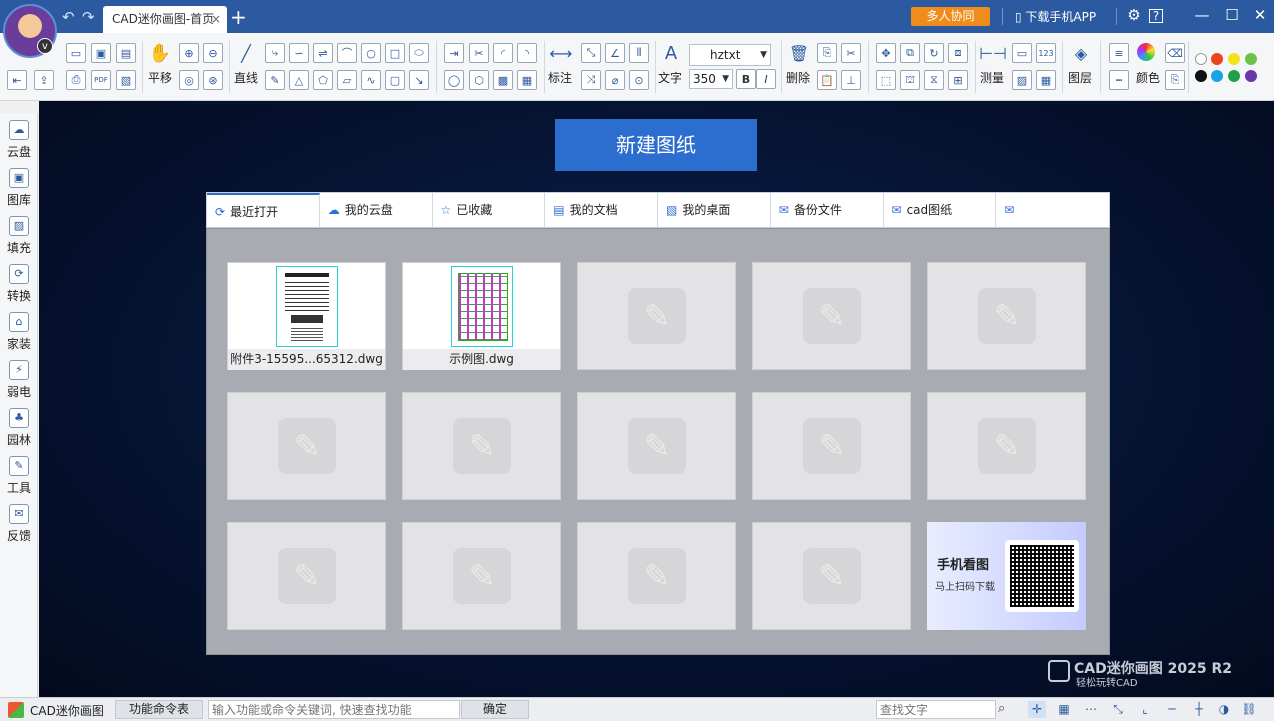 The height and width of the screenshot is (721, 1274). What do you see at coordinates (591, 80) in the screenshot?
I see `radius-dim-icon: ⤨` at bounding box center [591, 80].